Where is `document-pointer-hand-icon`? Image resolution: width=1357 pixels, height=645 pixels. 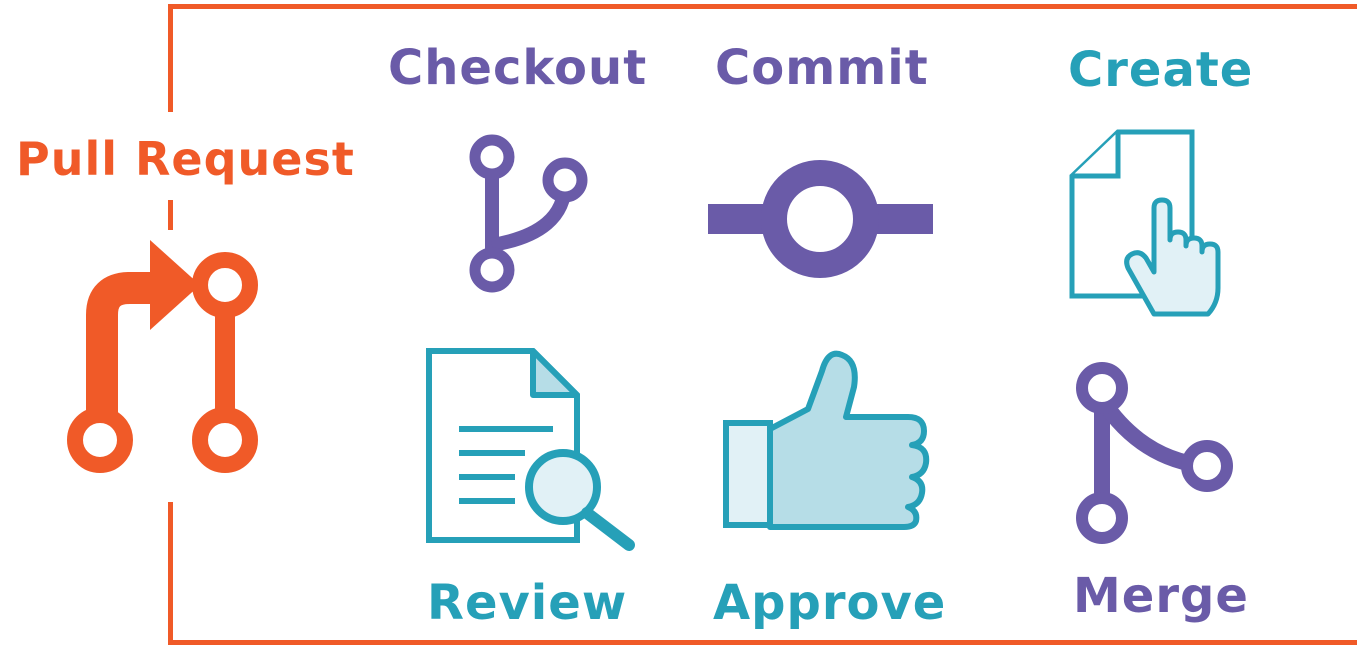 document-pointer-hand-icon is located at coordinates (1145, 223).